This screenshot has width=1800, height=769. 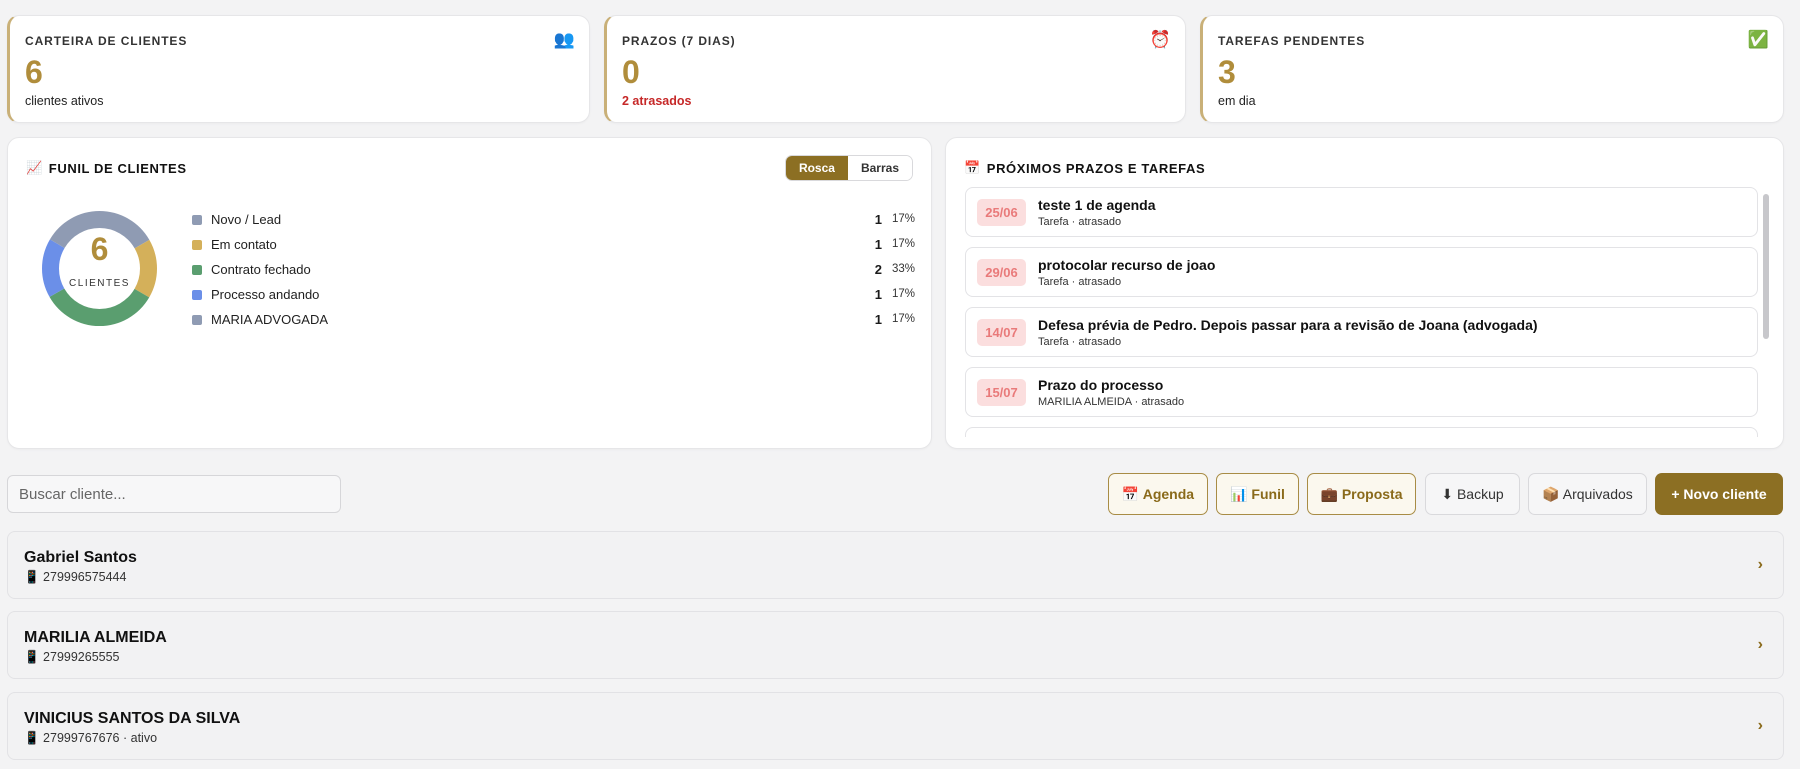 I want to click on client-name: MARILIA ALMEIDA, so click(x=95, y=637).